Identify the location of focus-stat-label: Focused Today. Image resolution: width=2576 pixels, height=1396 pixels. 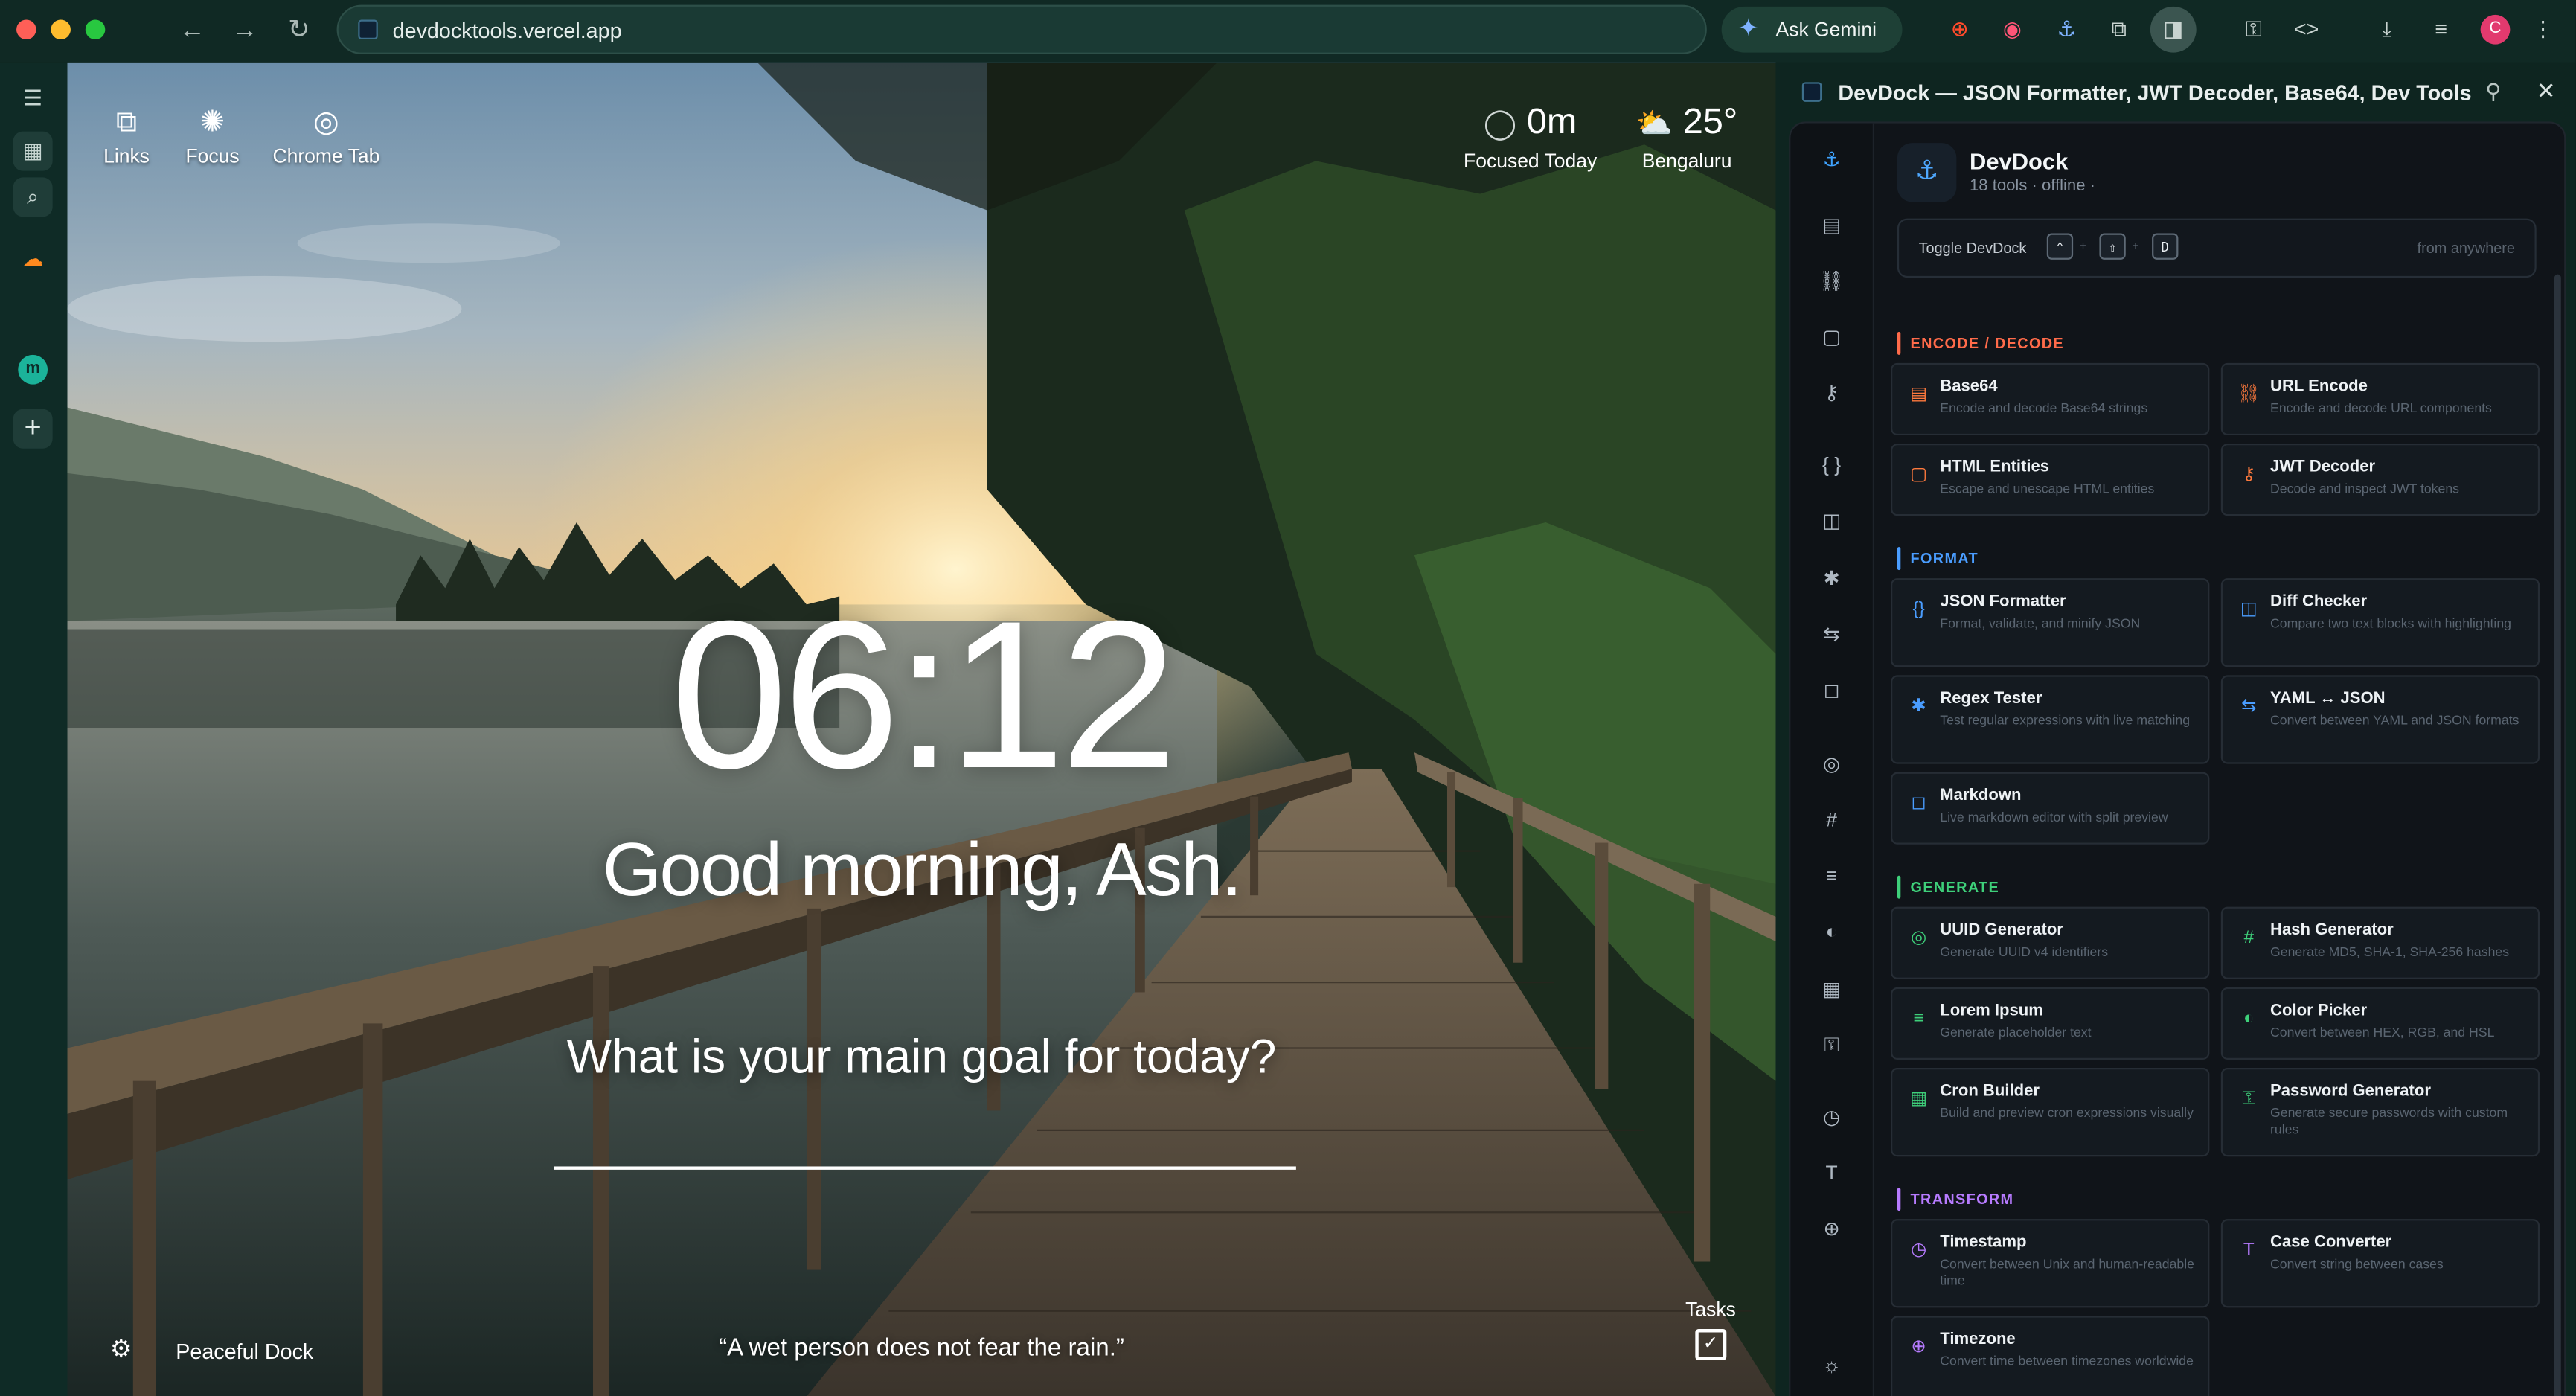
(1531, 161).